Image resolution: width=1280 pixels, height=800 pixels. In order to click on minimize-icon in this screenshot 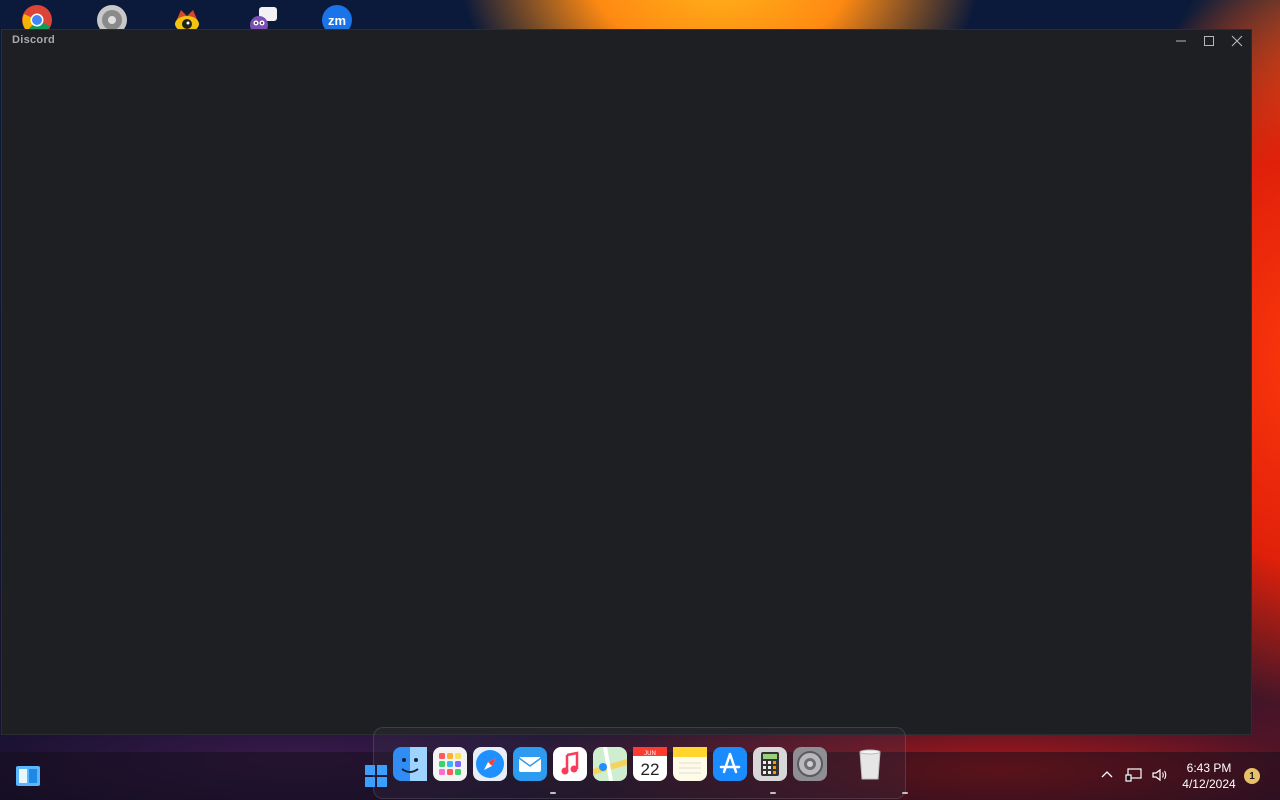, I will do `click(1181, 41)`.